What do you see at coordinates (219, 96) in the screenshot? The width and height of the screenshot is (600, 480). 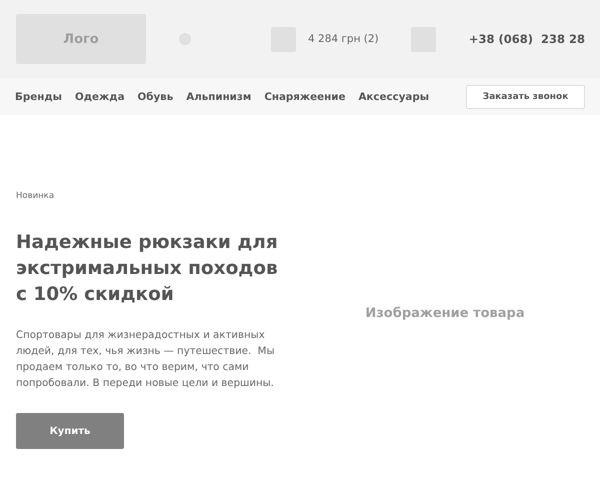 I see `nav-link: Альпинизм` at bounding box center [219, 96].